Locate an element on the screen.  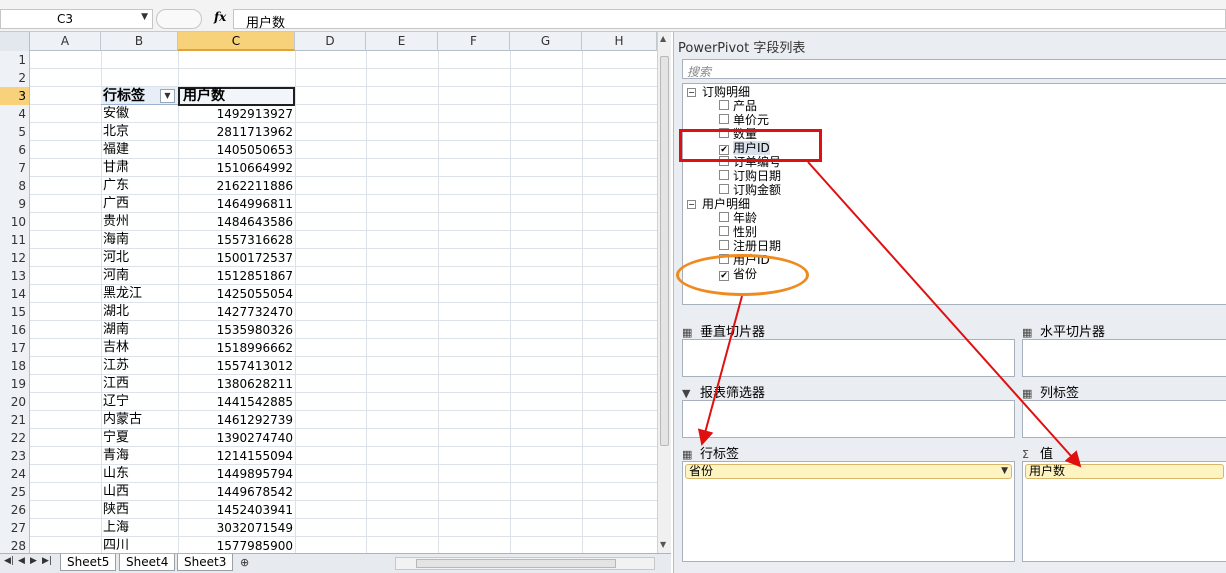
vertical-scrollbar: ▲ ▼ is located at coordinates (664, 292).